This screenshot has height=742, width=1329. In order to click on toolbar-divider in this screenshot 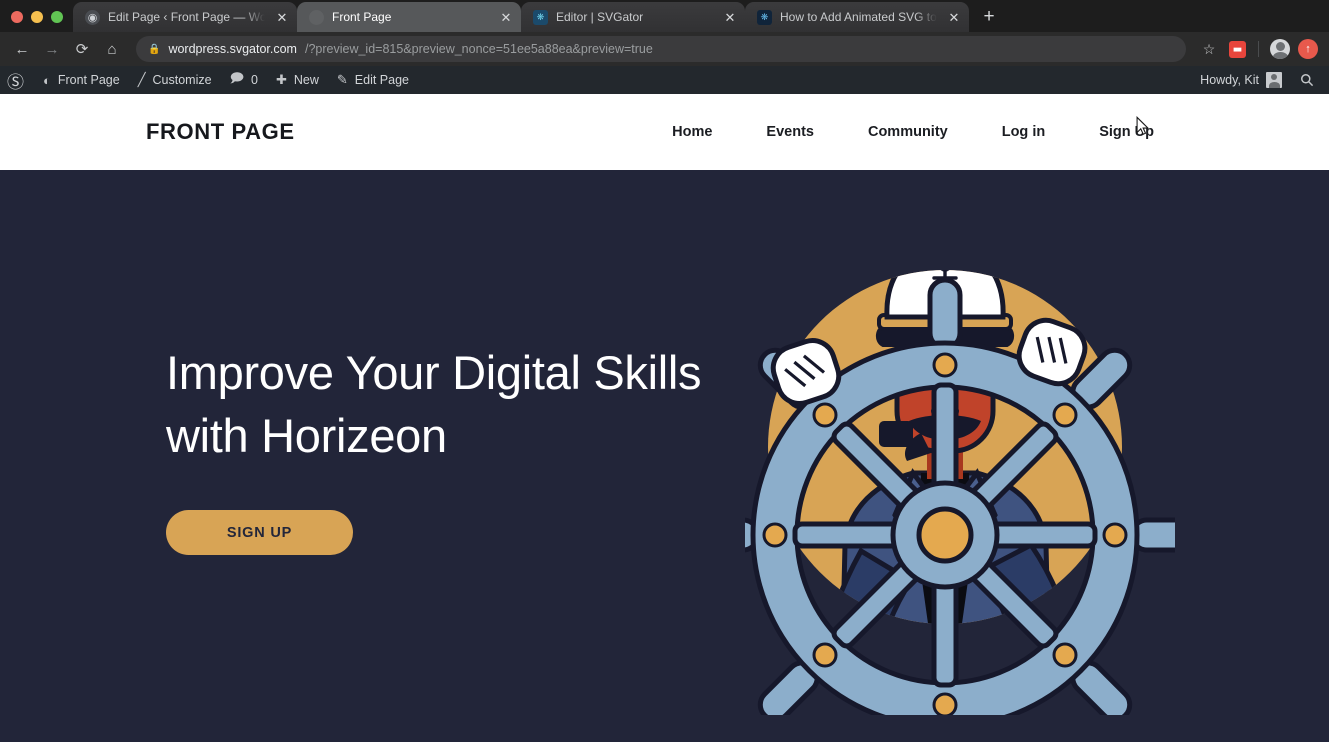, I will do `click(1258, 49)`.